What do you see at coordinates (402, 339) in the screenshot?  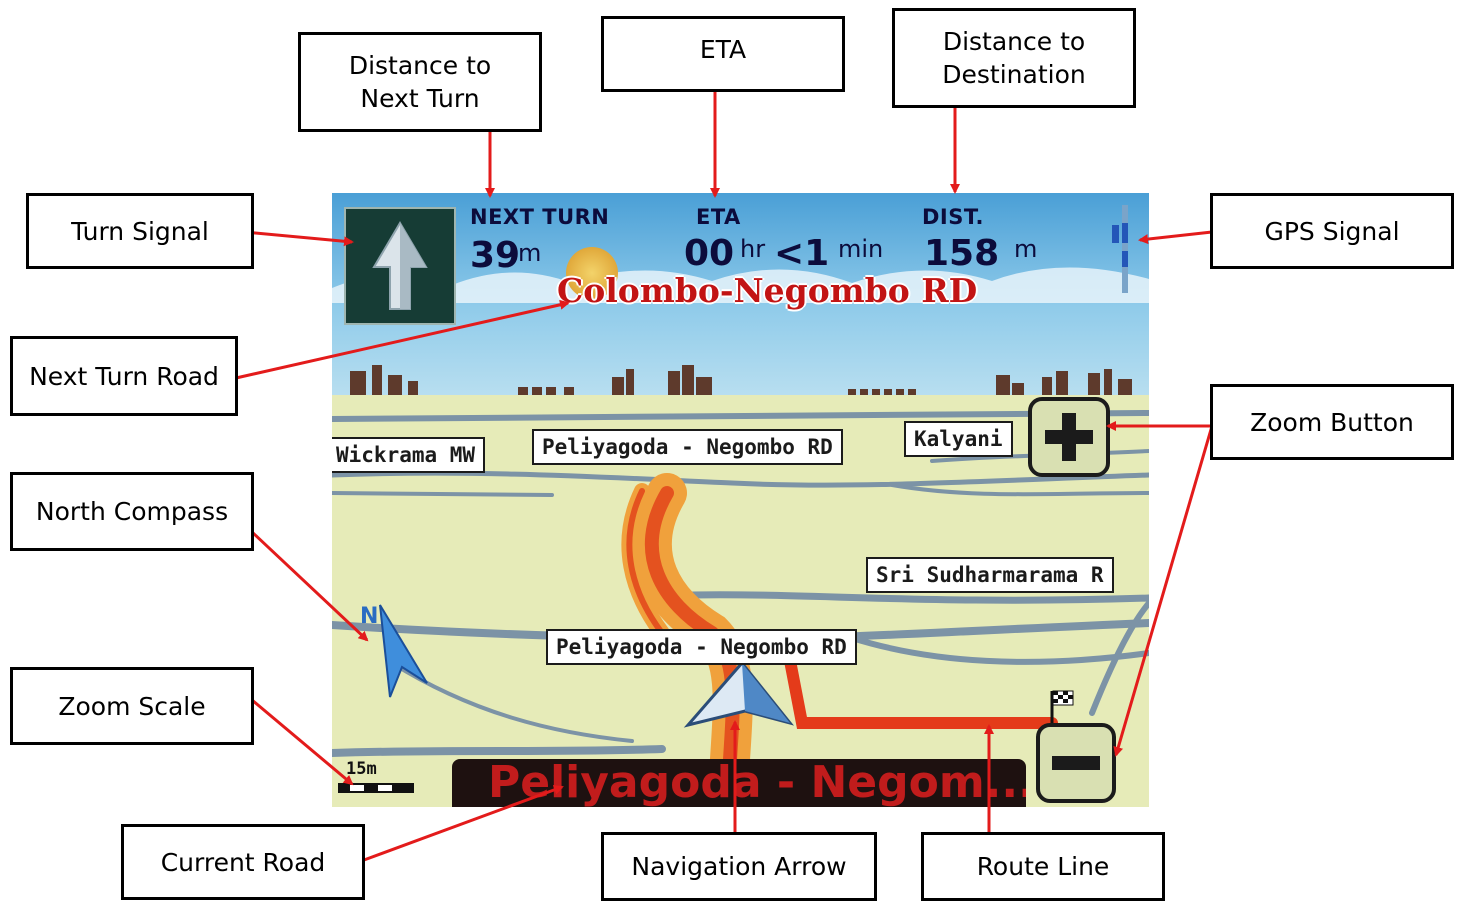 I see `arrow-next-turn-road` at bounding box center [402, 339].